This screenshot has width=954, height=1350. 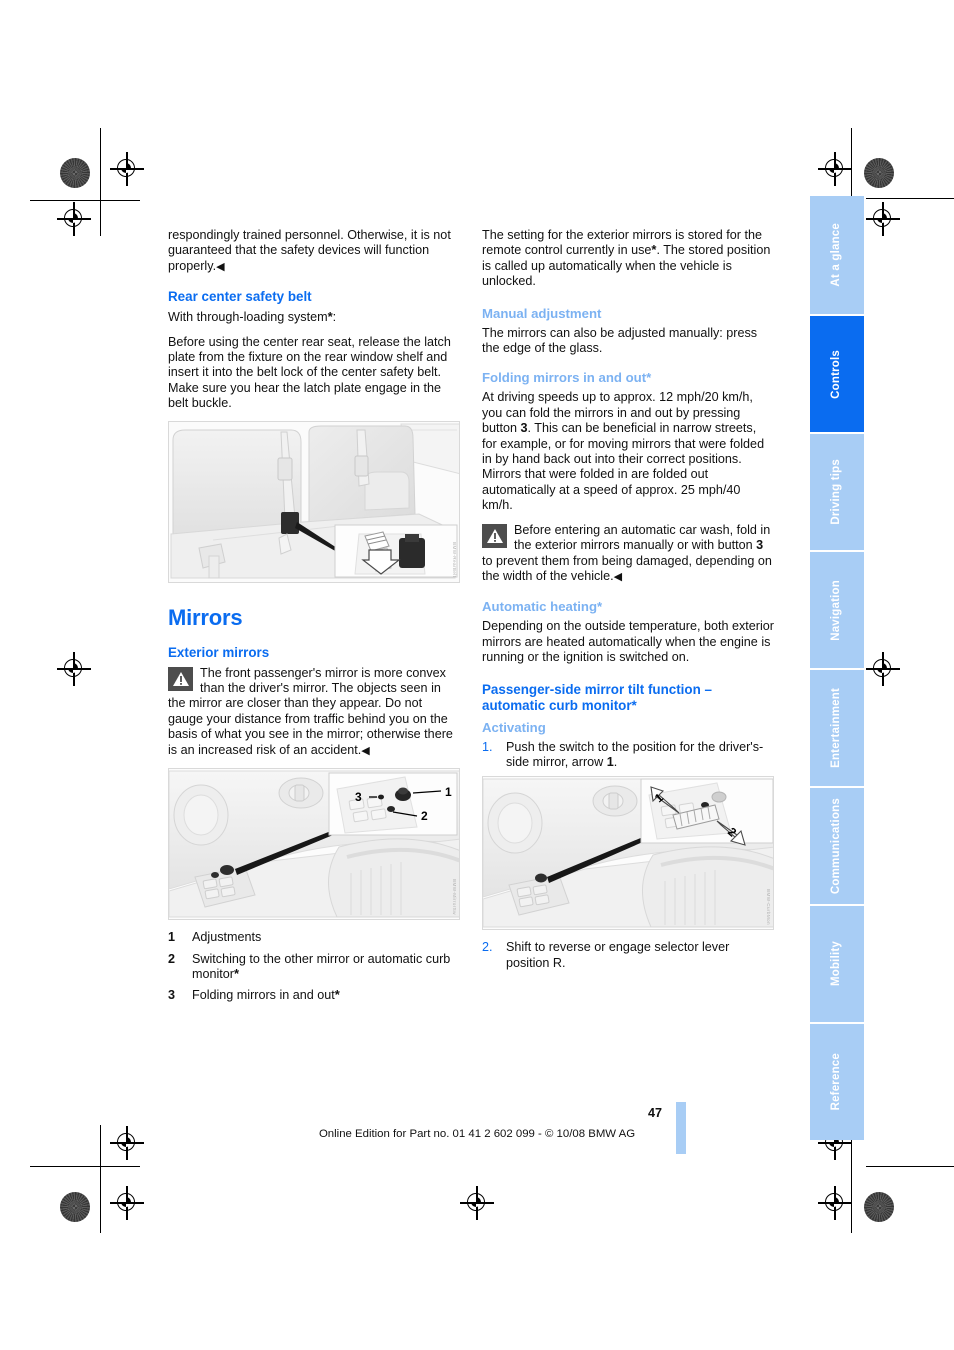 I want to click on chapter-tab-at-a-glance: At a glance, so click(x=837, y=255).